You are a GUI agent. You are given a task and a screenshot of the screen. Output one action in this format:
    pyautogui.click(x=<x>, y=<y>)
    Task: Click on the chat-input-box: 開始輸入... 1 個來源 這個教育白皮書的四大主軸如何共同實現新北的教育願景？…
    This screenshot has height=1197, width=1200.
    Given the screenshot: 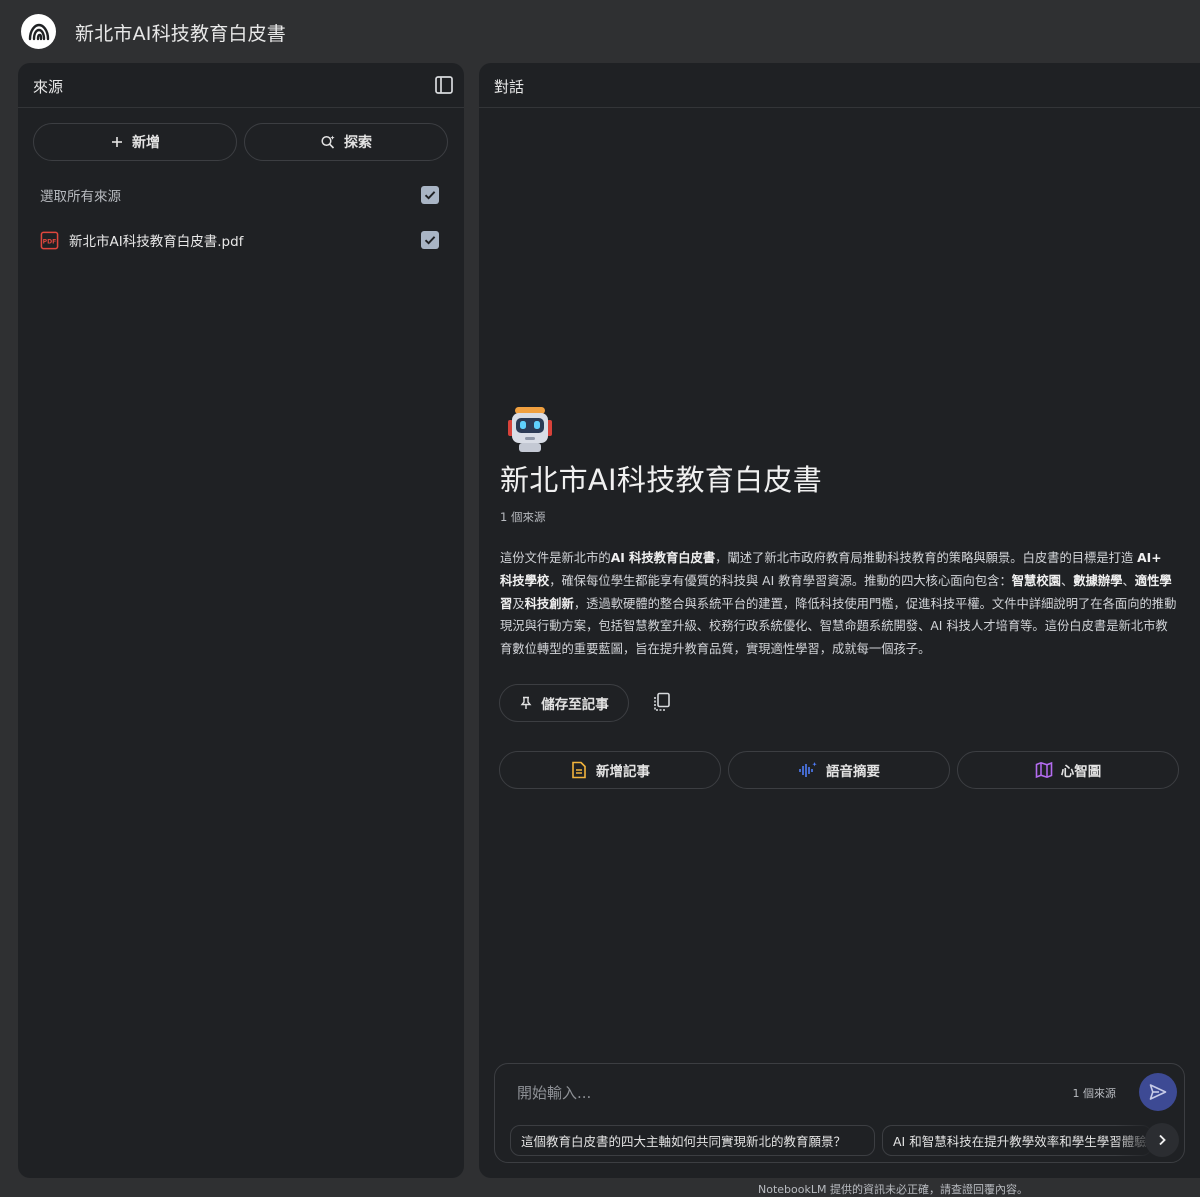 What is the action you would take?
    pyautogui.click(x=839, y=1113)
    